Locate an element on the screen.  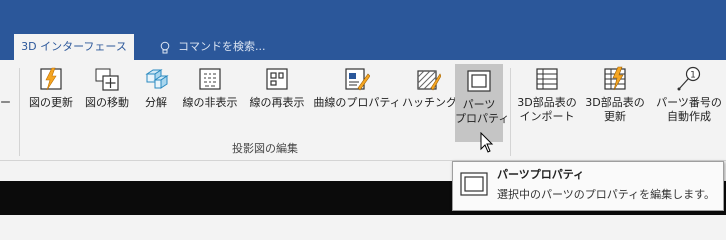
hatching-icon is located at coordinates (428, 79).